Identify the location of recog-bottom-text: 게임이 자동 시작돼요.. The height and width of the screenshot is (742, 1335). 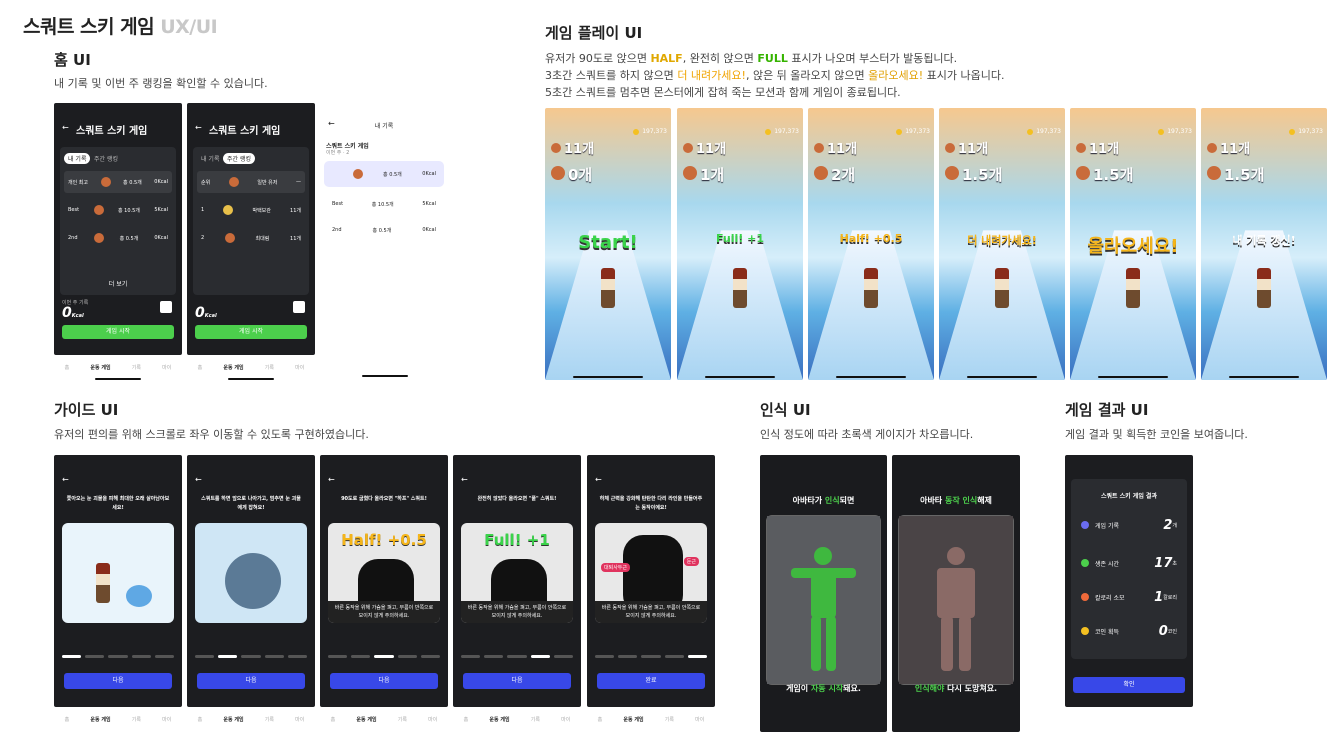
(823, 688).